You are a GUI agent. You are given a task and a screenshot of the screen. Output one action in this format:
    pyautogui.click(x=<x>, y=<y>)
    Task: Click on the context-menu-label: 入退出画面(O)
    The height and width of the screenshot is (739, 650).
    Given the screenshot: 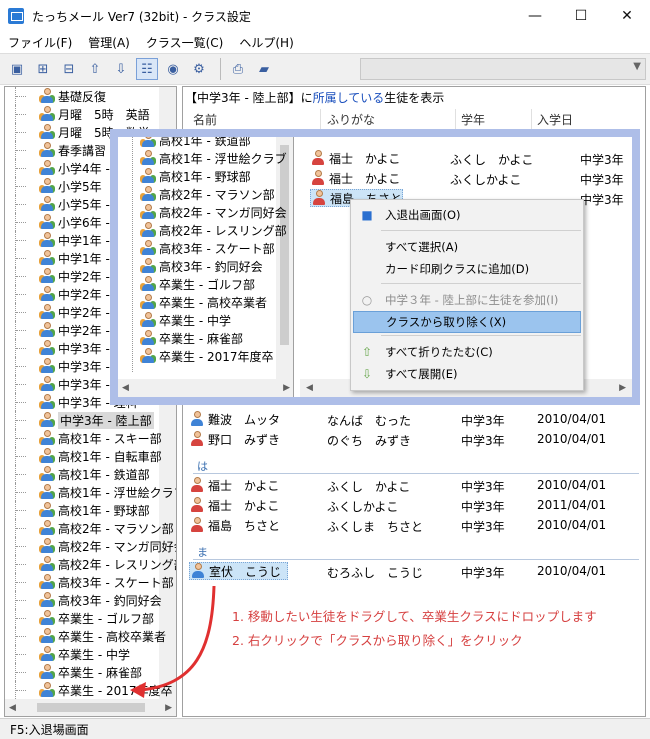 What is the action you would take?
    pyautogui.click(x=423, y=215)
    